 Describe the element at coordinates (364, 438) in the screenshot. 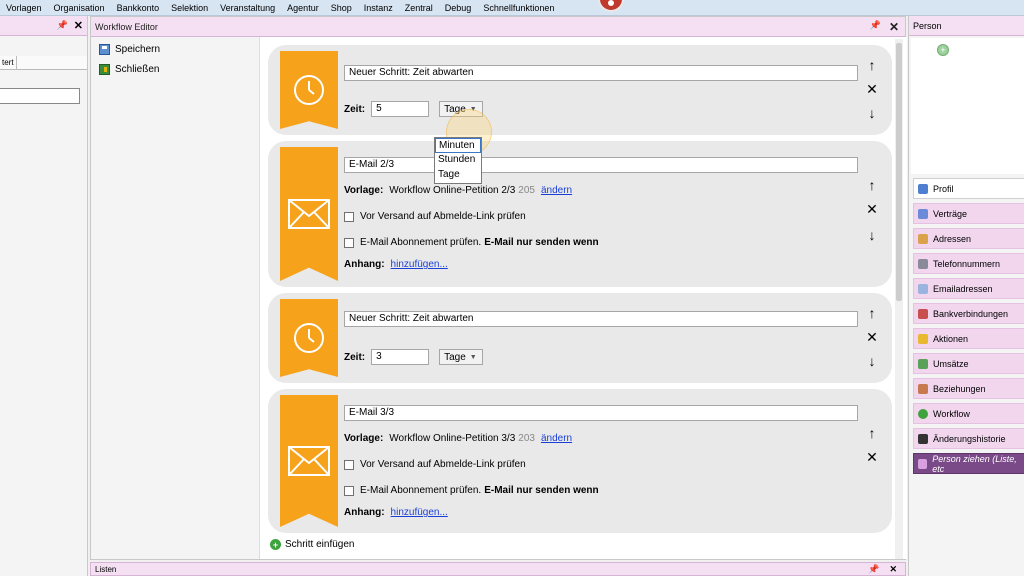

I see `vorlage-label: Vorlage:` at that location.